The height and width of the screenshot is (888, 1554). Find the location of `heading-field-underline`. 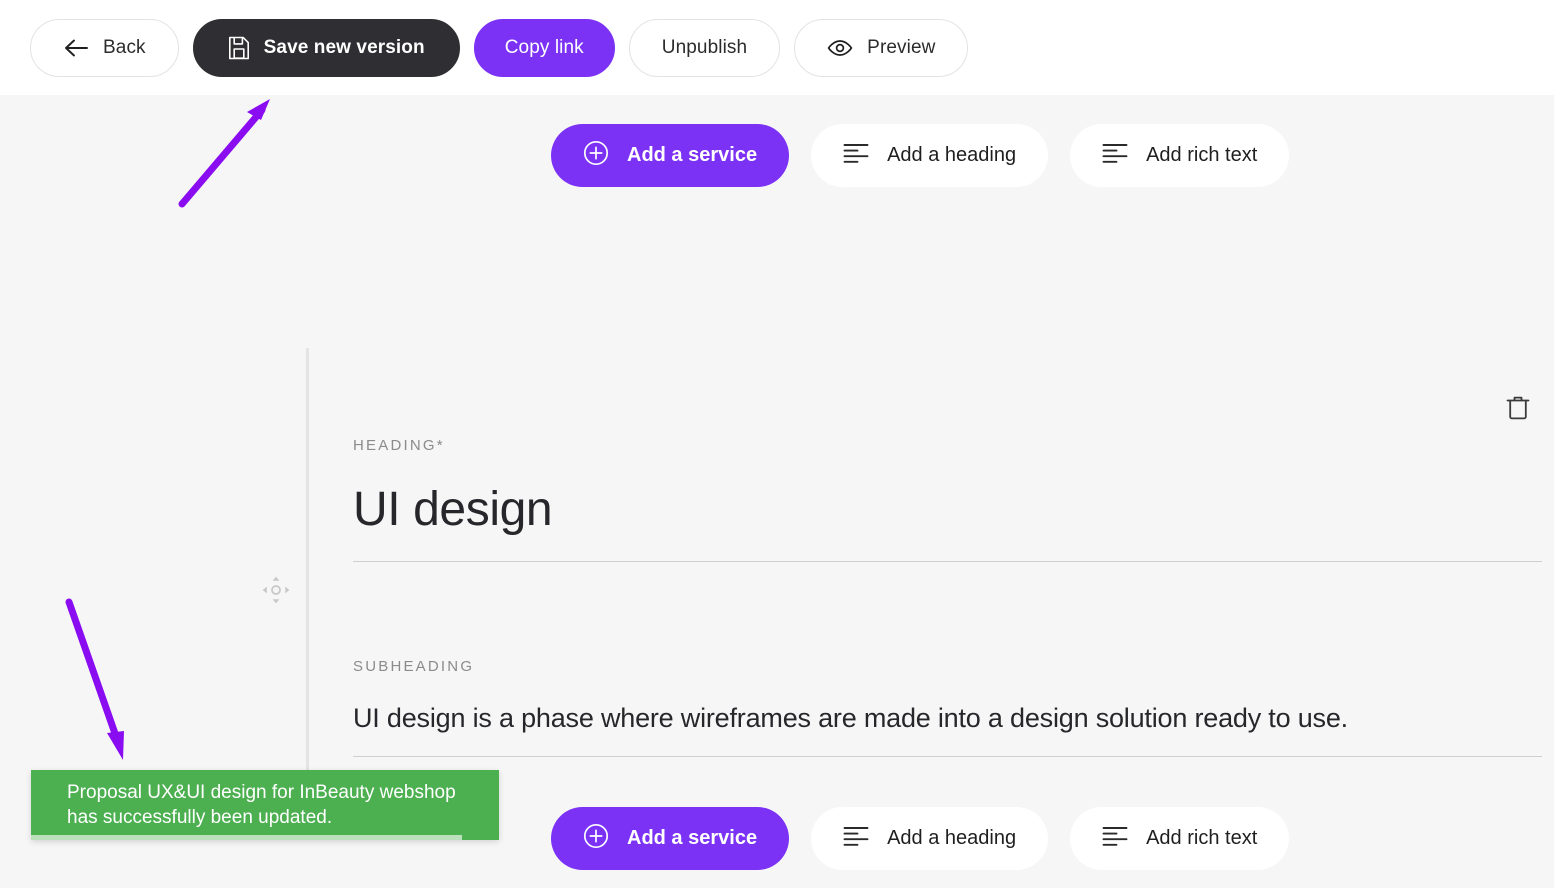

heading-field-underline is located at coordinates (947, 561).